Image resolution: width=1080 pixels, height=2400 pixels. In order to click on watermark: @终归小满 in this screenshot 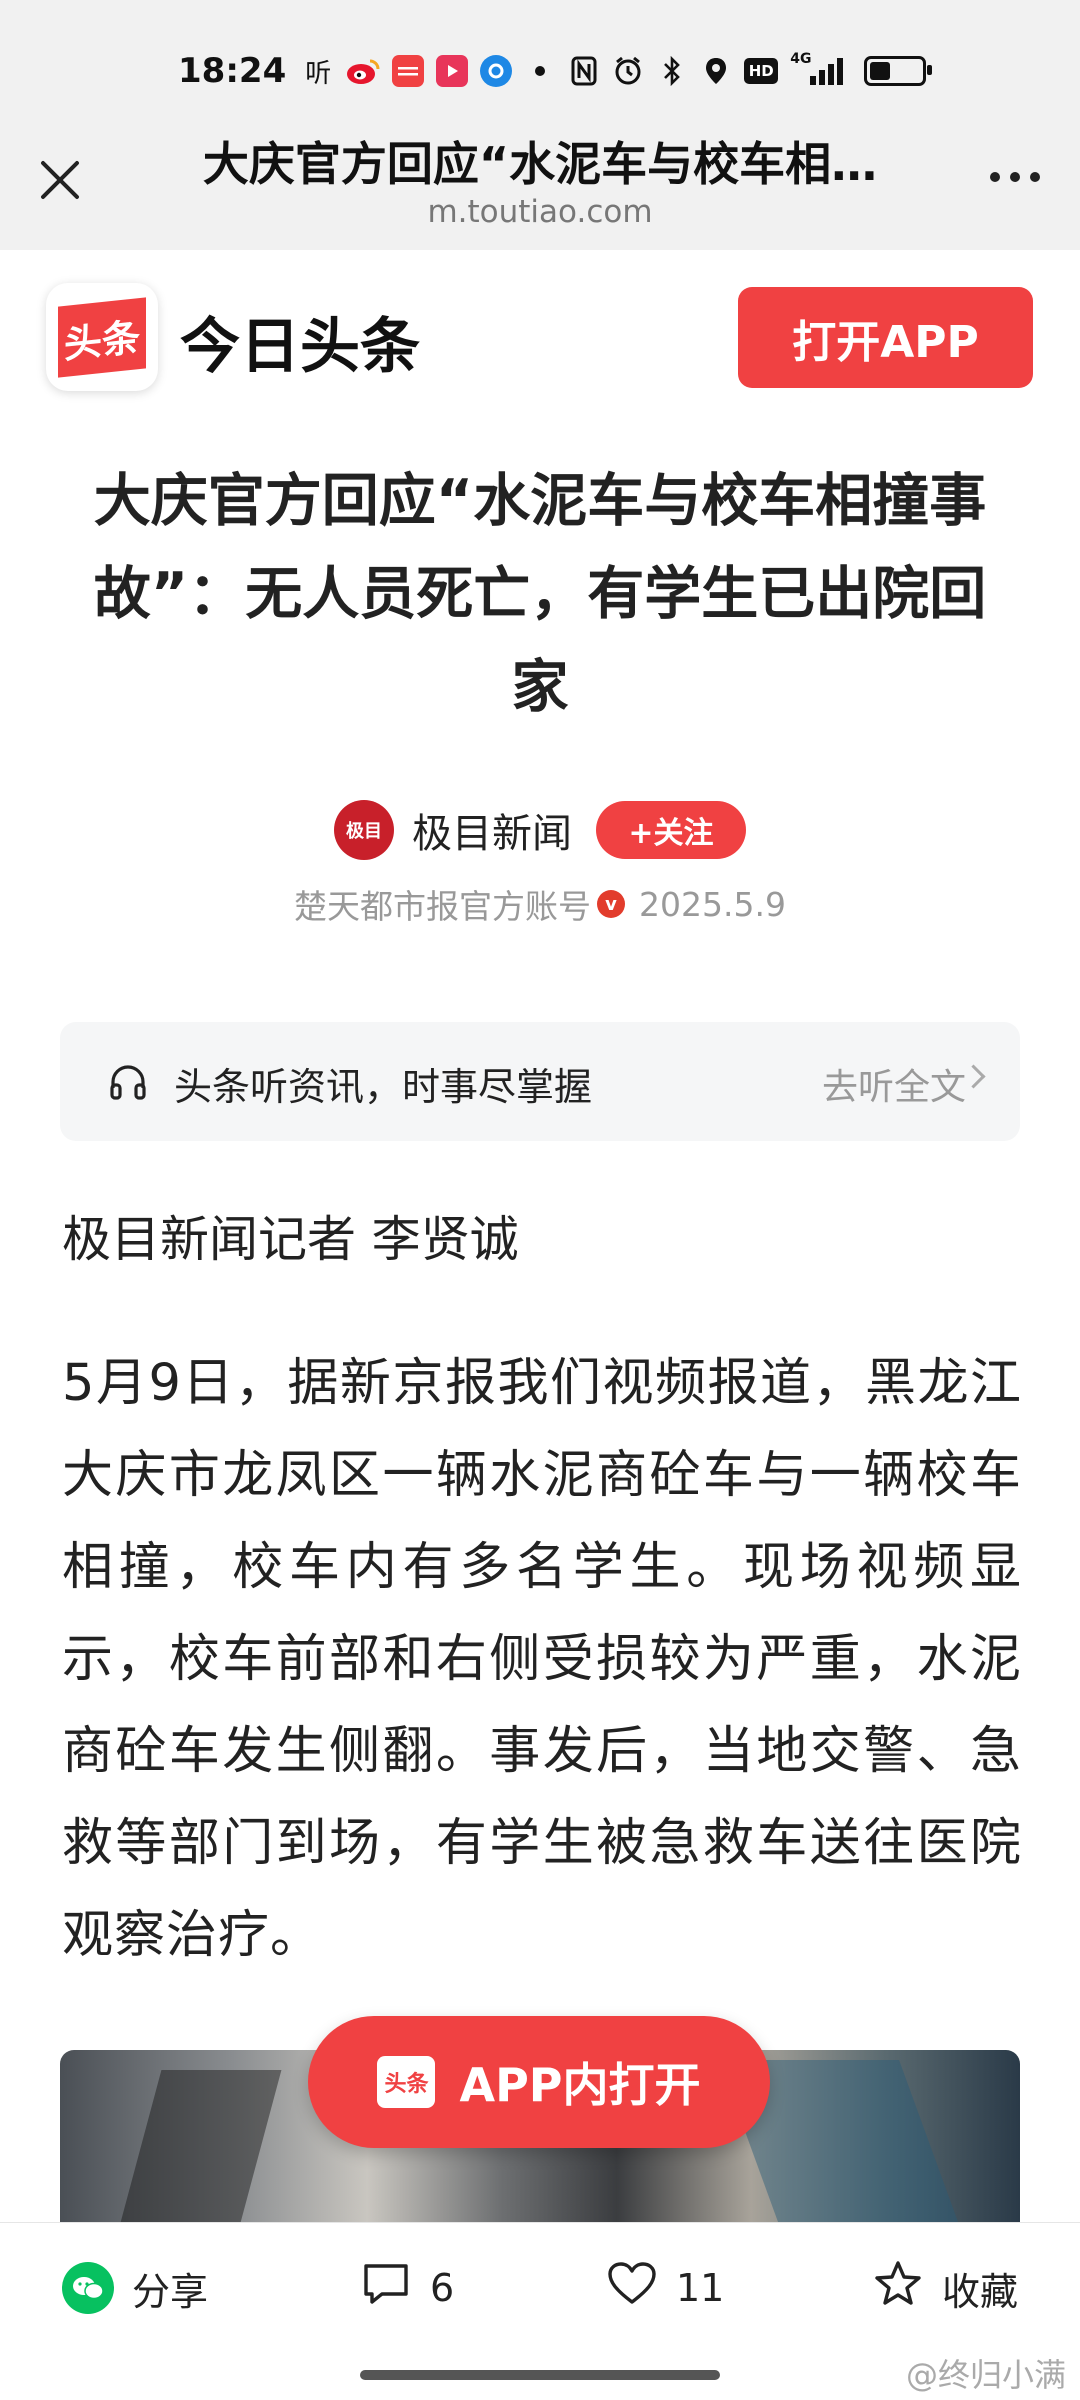, I will do `click(985, 2375)`.